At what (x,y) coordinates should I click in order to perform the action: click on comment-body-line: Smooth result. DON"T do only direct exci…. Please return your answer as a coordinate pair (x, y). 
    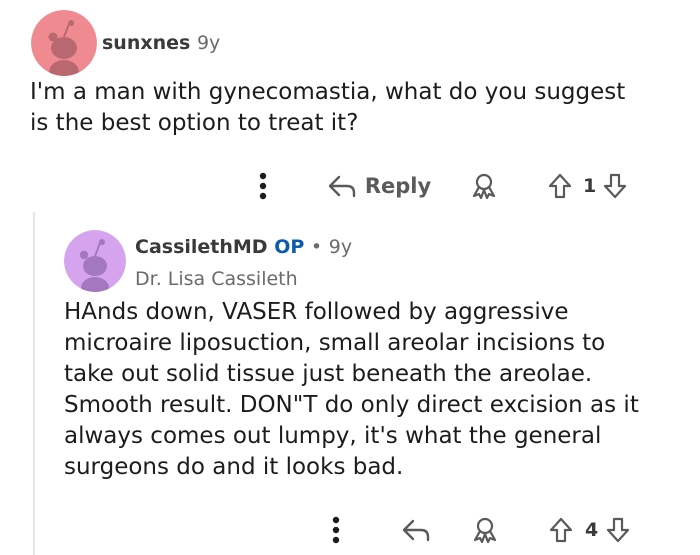
    Looking at the image, I should click on (351, 405).